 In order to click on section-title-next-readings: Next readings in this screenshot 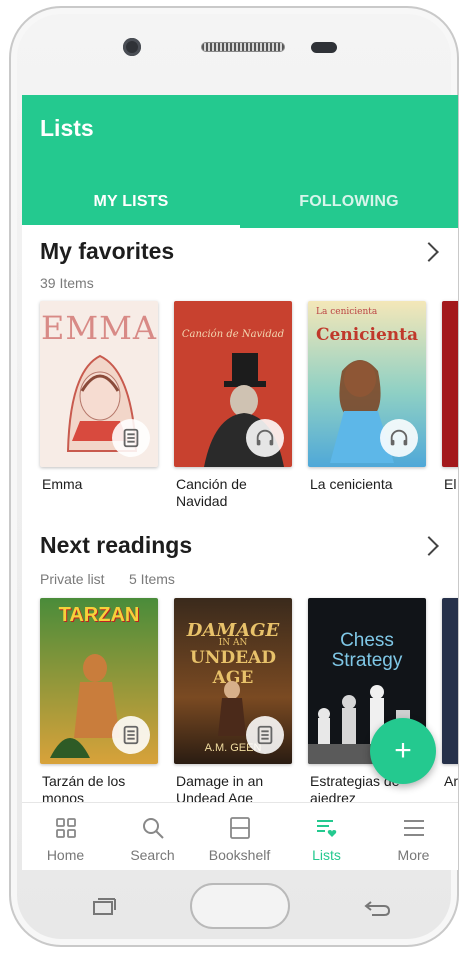, I will do `click(116, 545)`.